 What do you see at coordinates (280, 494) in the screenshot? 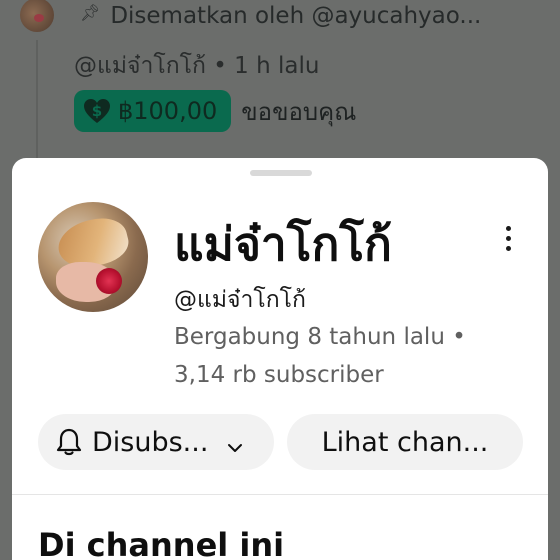
I see `divider` at bounding box center [280, 494].